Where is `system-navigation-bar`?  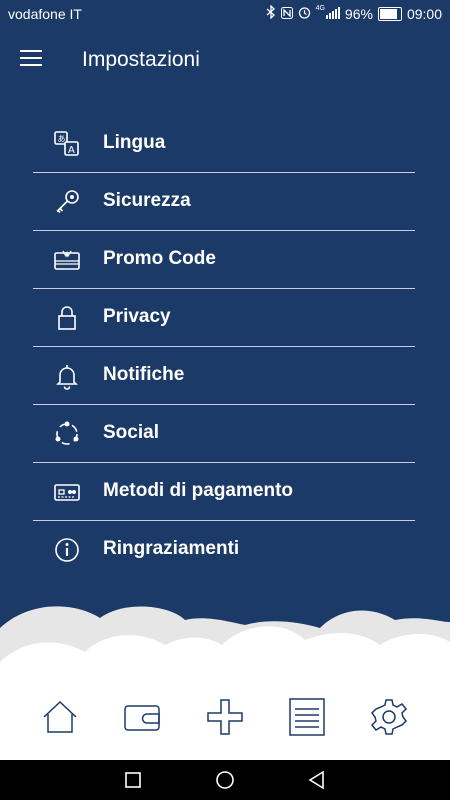
system-navigation-bar is located at coordinates (225, 780).